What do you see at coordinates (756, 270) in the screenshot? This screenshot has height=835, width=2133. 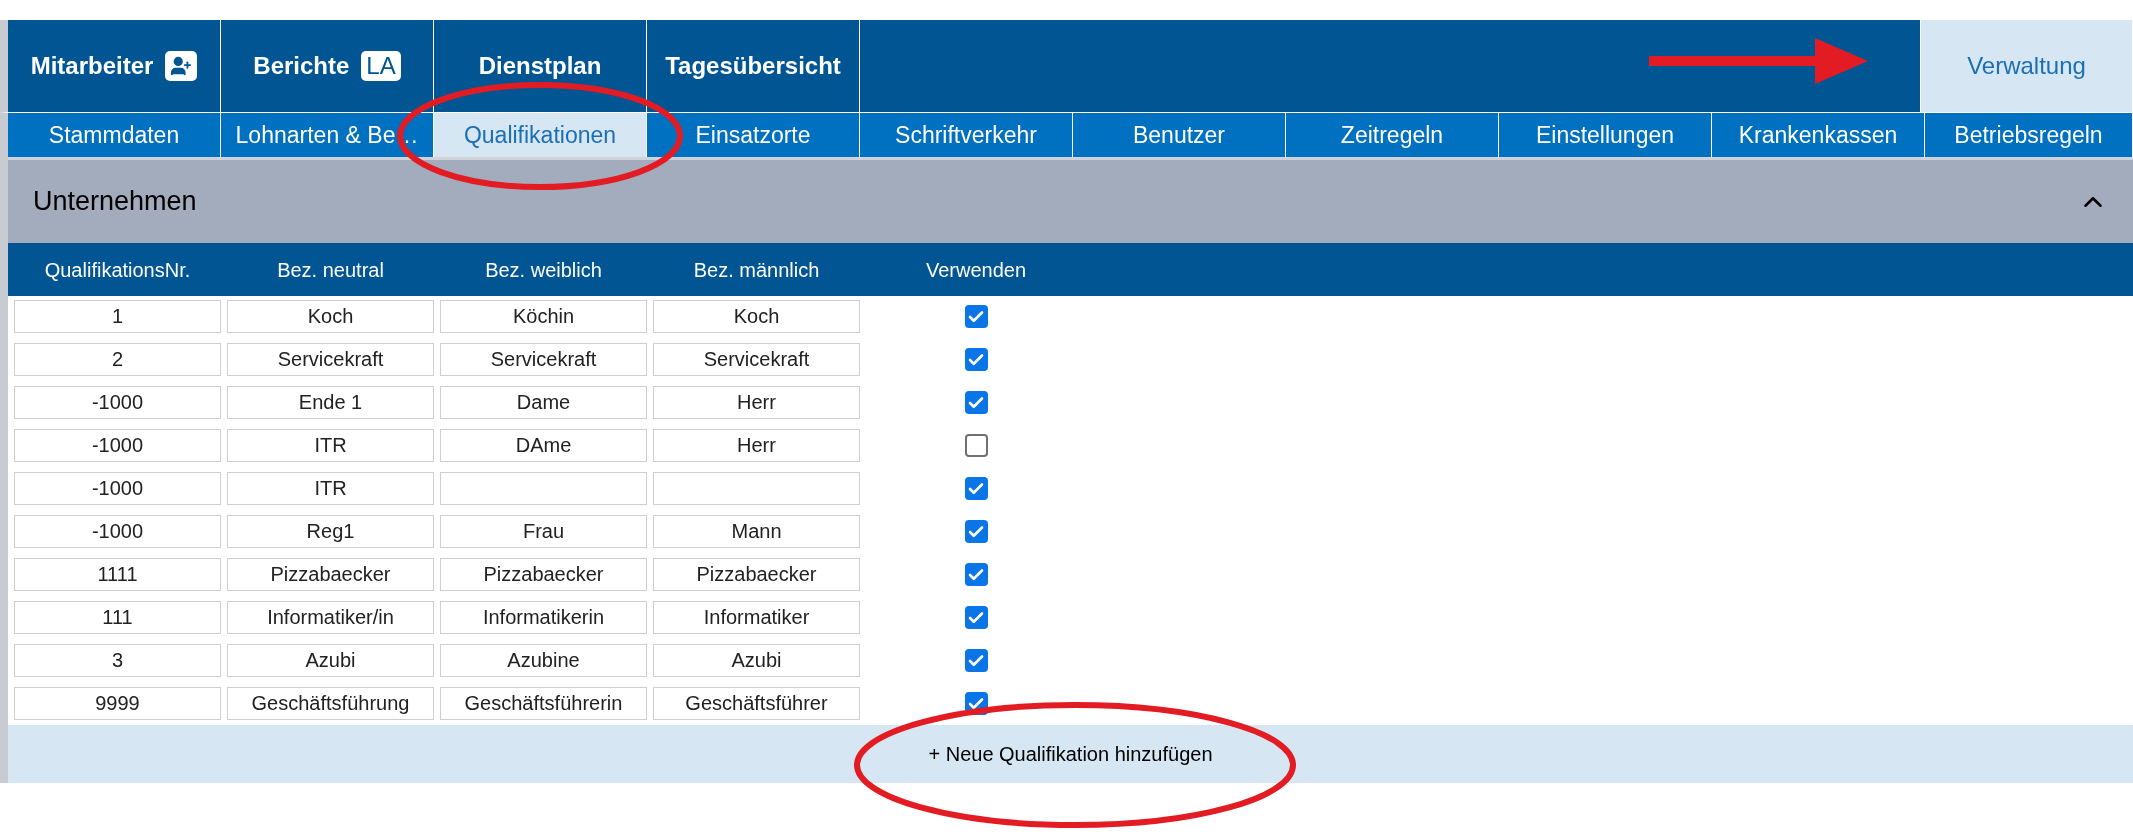 I see `column-header: Bez. männlich` at bounding box center [756, 270].